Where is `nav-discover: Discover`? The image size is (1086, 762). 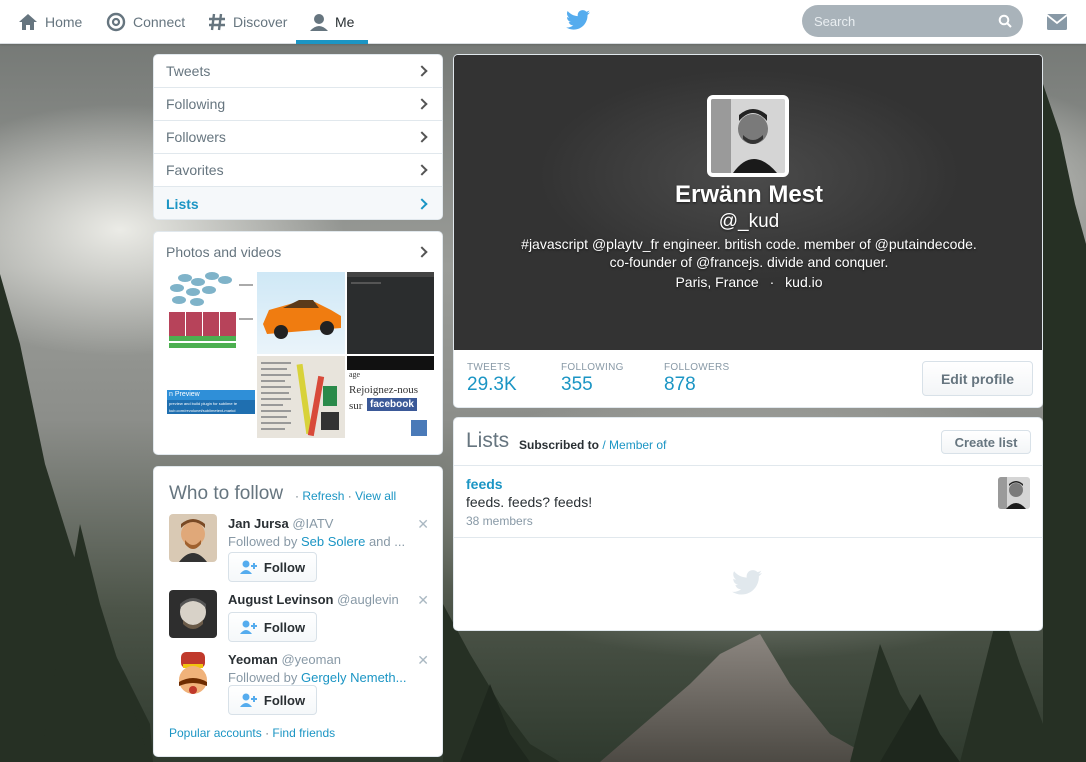
nav-discover: Discover is located at coordinates (247, 22).